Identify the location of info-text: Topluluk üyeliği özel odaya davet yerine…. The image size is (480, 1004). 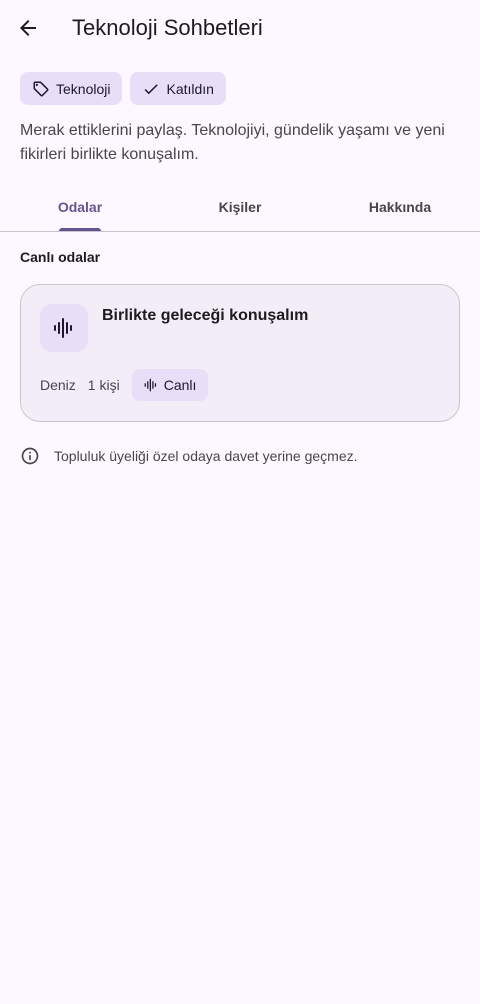
(206, 456).